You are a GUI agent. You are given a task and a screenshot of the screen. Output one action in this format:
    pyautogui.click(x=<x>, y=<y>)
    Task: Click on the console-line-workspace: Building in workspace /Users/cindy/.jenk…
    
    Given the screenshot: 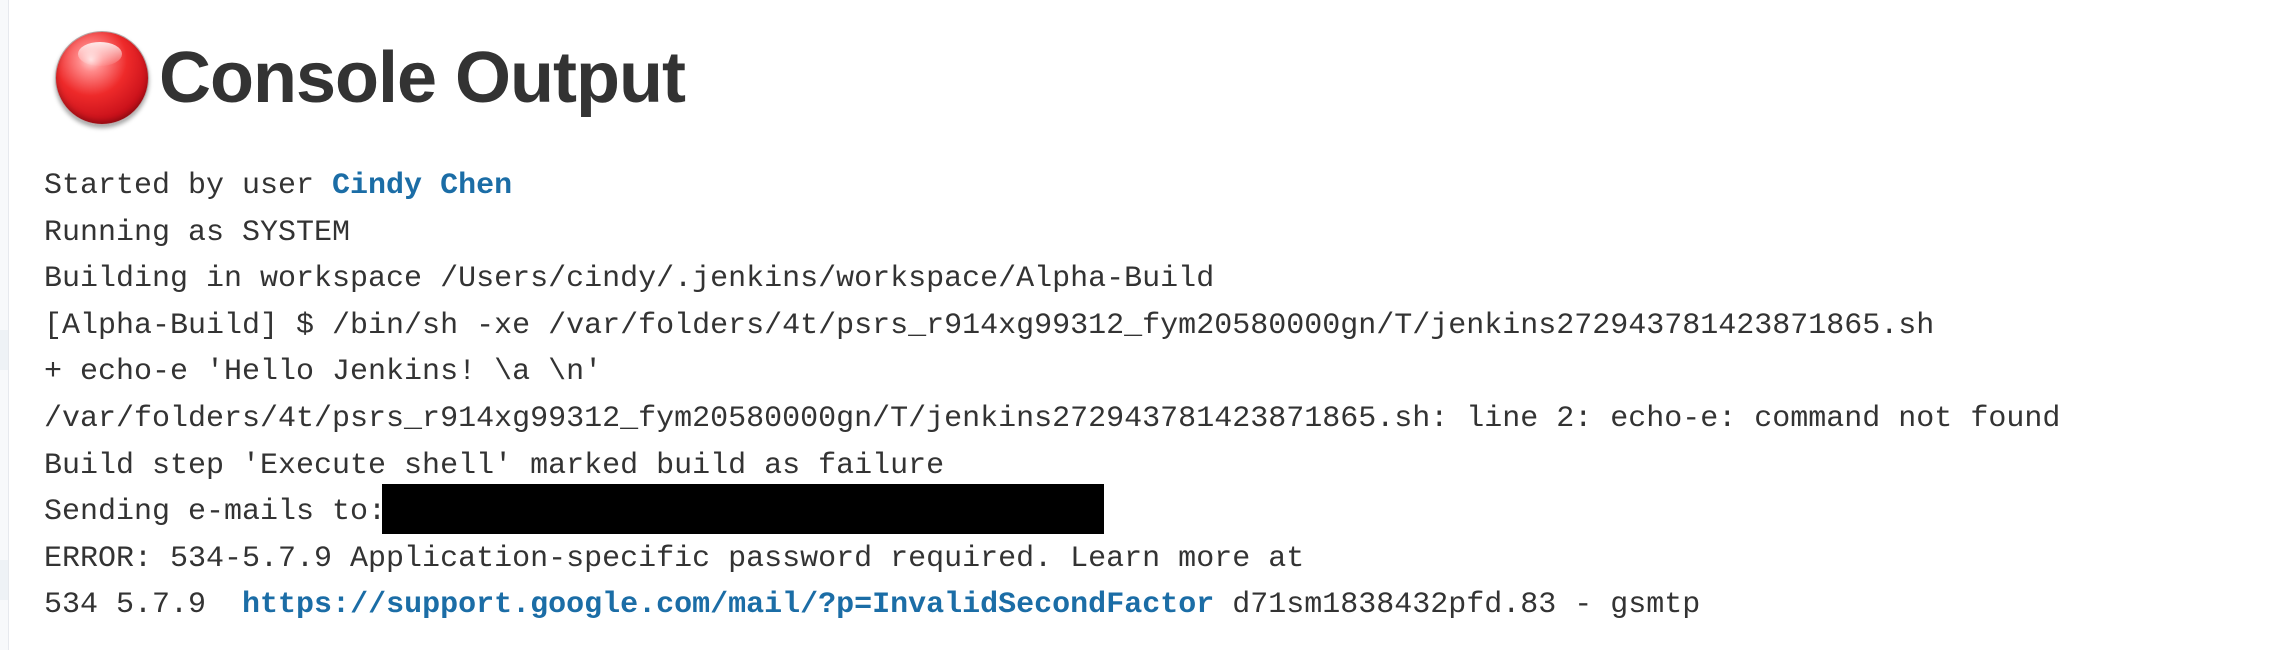 What is the action you would take?
    pyautogui.click(x=629, y=279)
    